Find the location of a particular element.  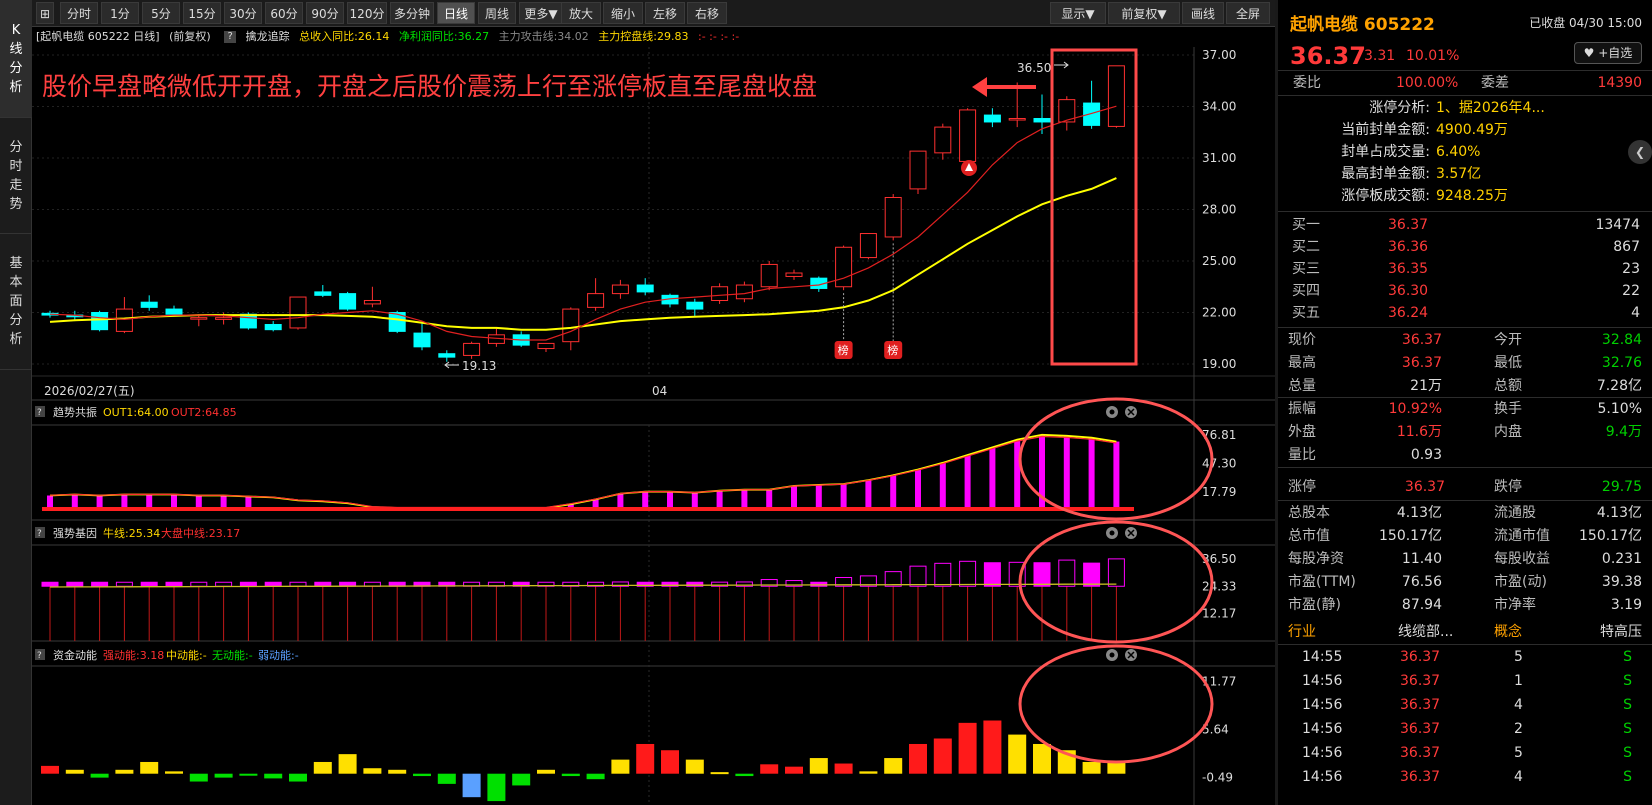

stat-label: 最低 is located at coordinates (1508, 363).